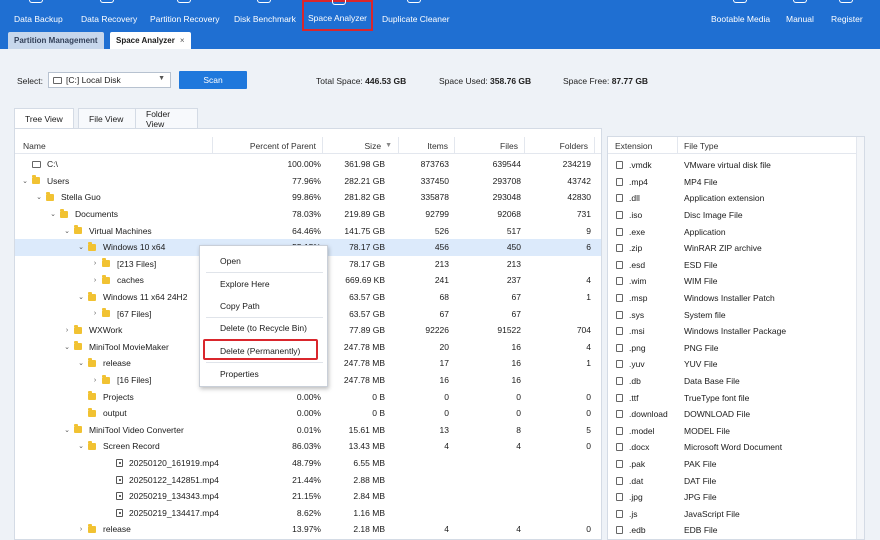 The image size is (880, 540). Describe the element at coordinates (308, 513) in the screenshot. I see `tree-row: 20250219_134417.mp4 8.62% 1.16 MB` at that location.